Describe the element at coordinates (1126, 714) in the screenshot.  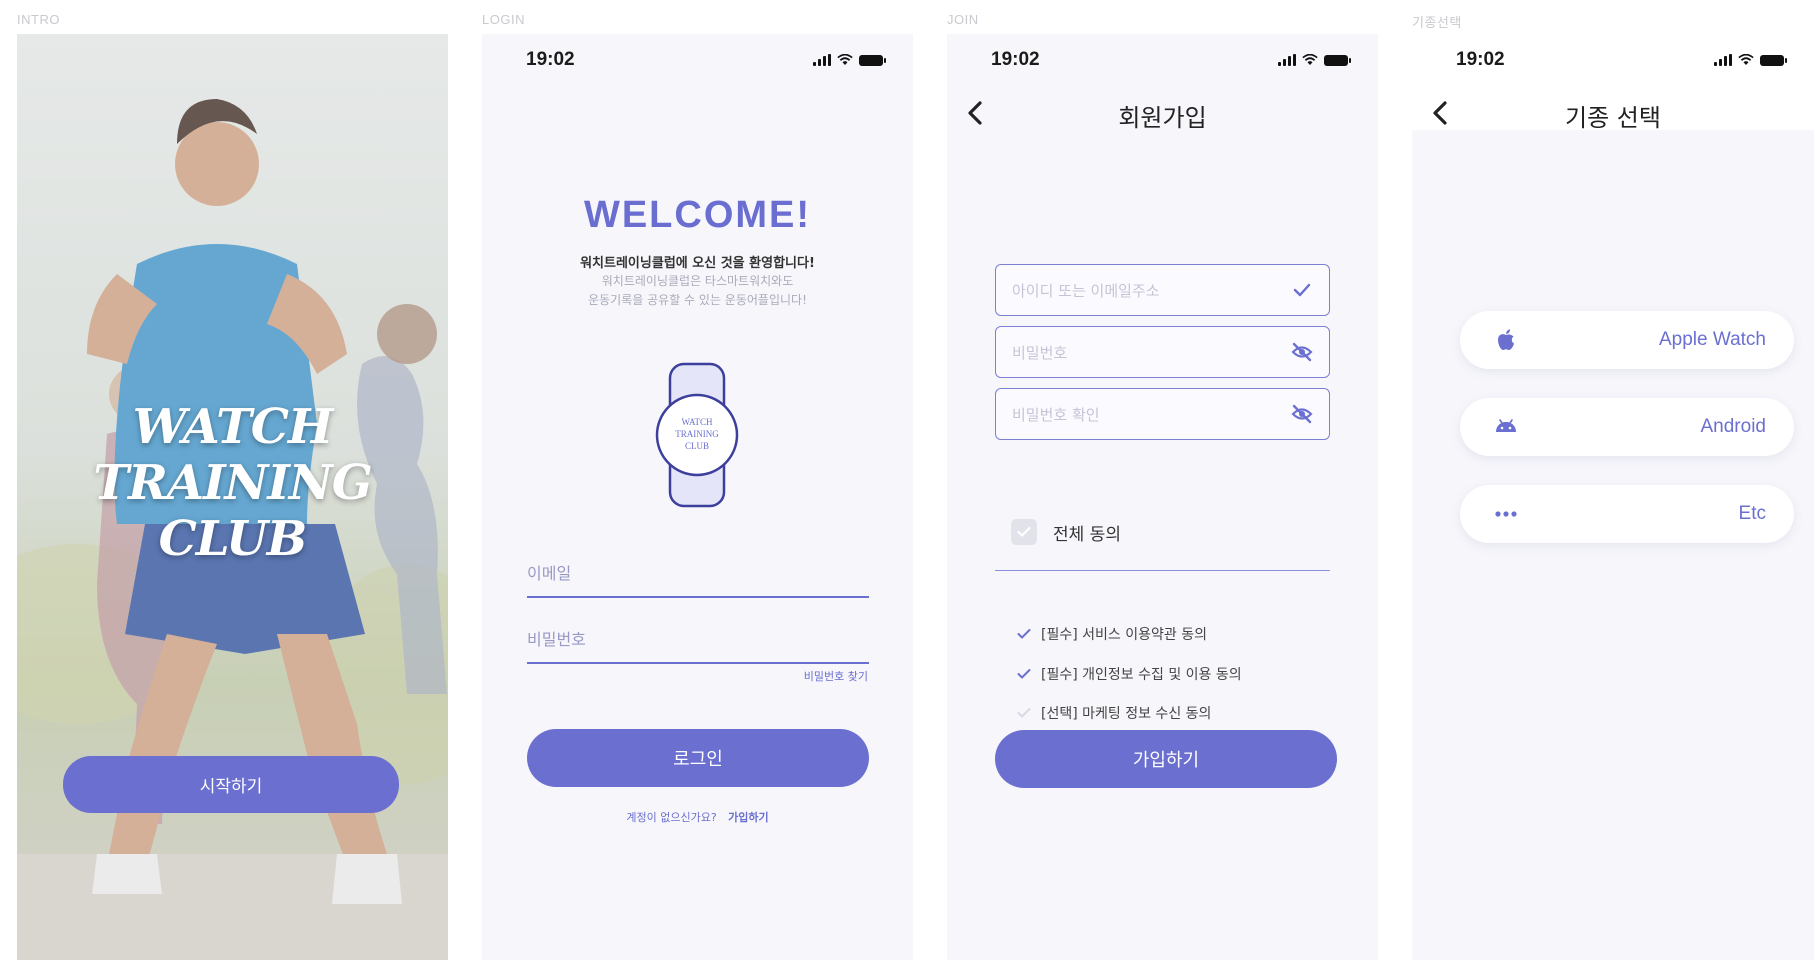
I see `term-label: [선택] 마케팅 정보 수신 동의` at that location.